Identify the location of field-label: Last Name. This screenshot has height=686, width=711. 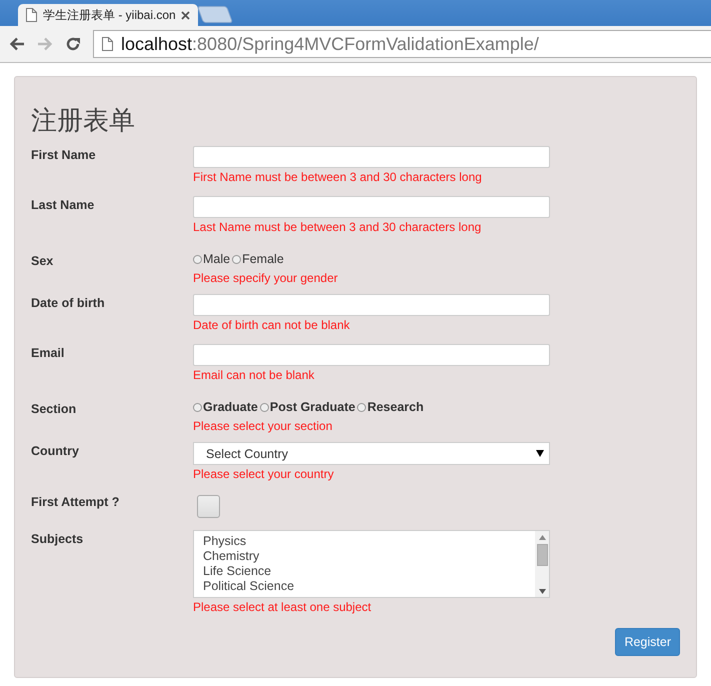
(62, 205).